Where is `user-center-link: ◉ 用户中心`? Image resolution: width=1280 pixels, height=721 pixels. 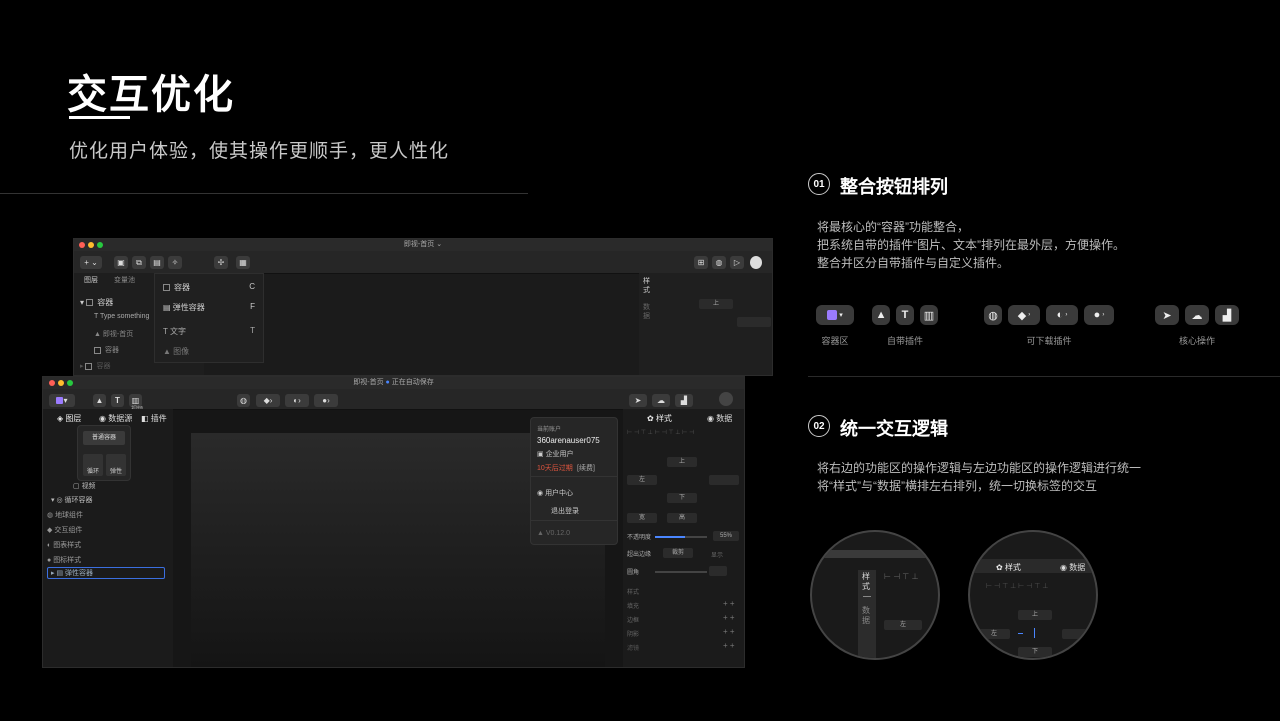 user-center-link: ◉ 用户中心 is located at coordinates (555, 493).